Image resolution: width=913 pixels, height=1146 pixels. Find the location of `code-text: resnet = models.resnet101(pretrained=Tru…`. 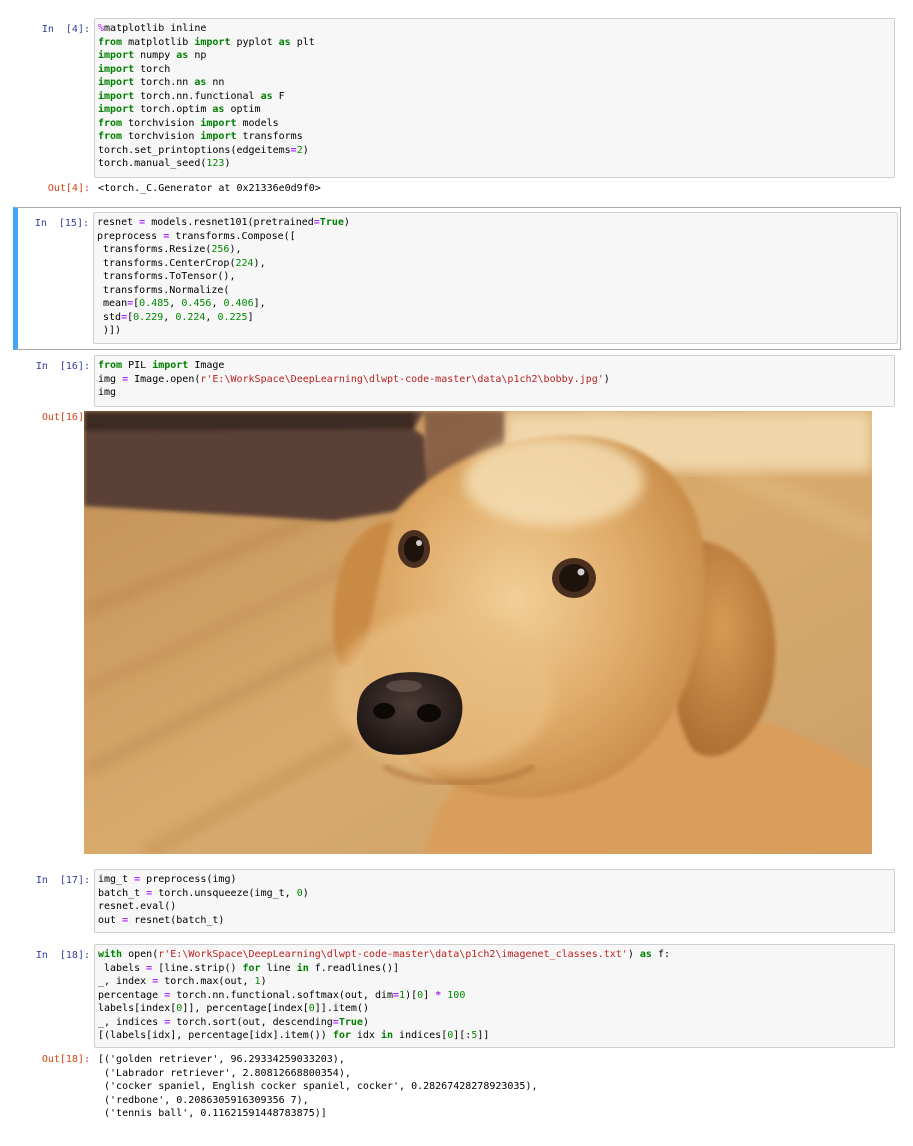

code-text: resnet = models.resnet101(pretrained=Tru… is located at coordinates (495, 277).